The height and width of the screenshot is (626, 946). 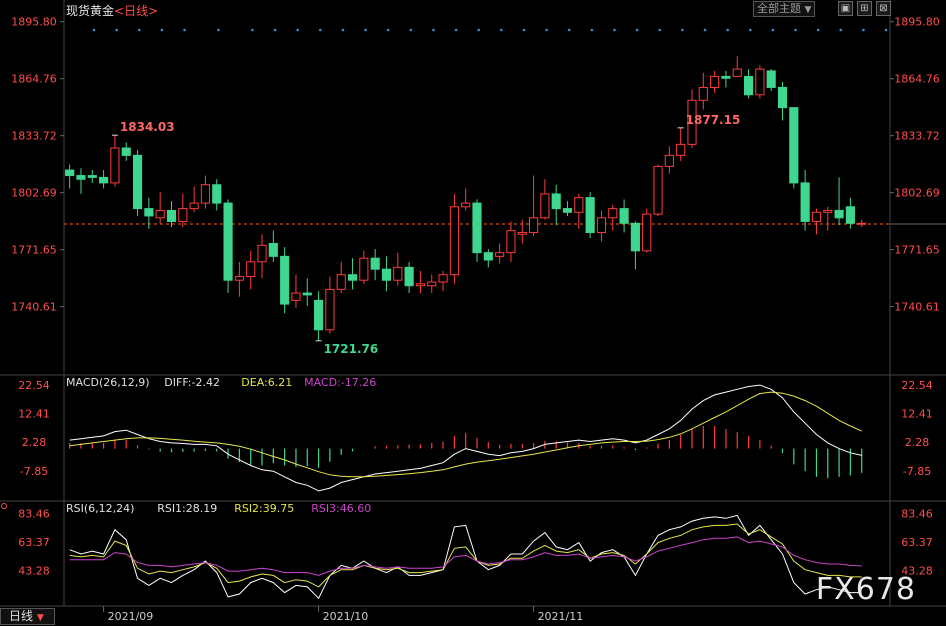 What do you see at coordinates (351, 349) in the screenshot?
I see `price-annotation-low: 1721.76` at bounding box center [351, 349].